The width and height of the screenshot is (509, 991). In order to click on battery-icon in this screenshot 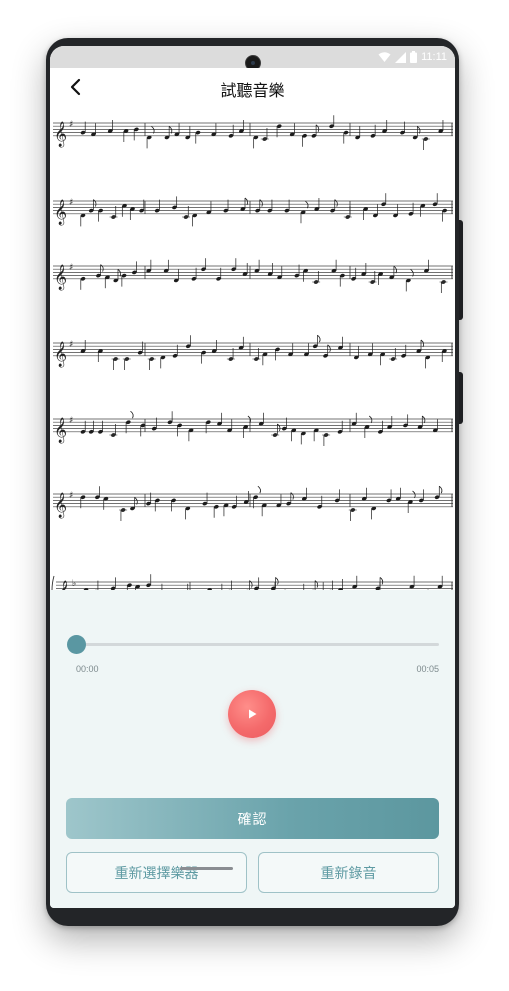, I will do `click(414, 57)`.